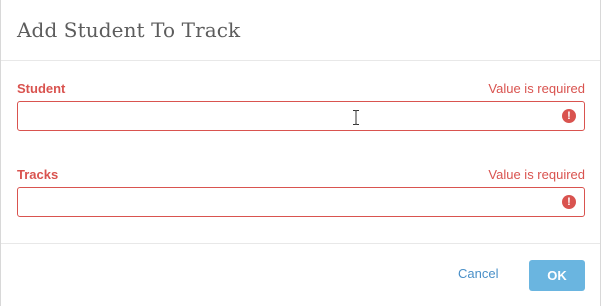 This screenshot has width=601, height=306. I want to click on student-input, so click(301, 116).